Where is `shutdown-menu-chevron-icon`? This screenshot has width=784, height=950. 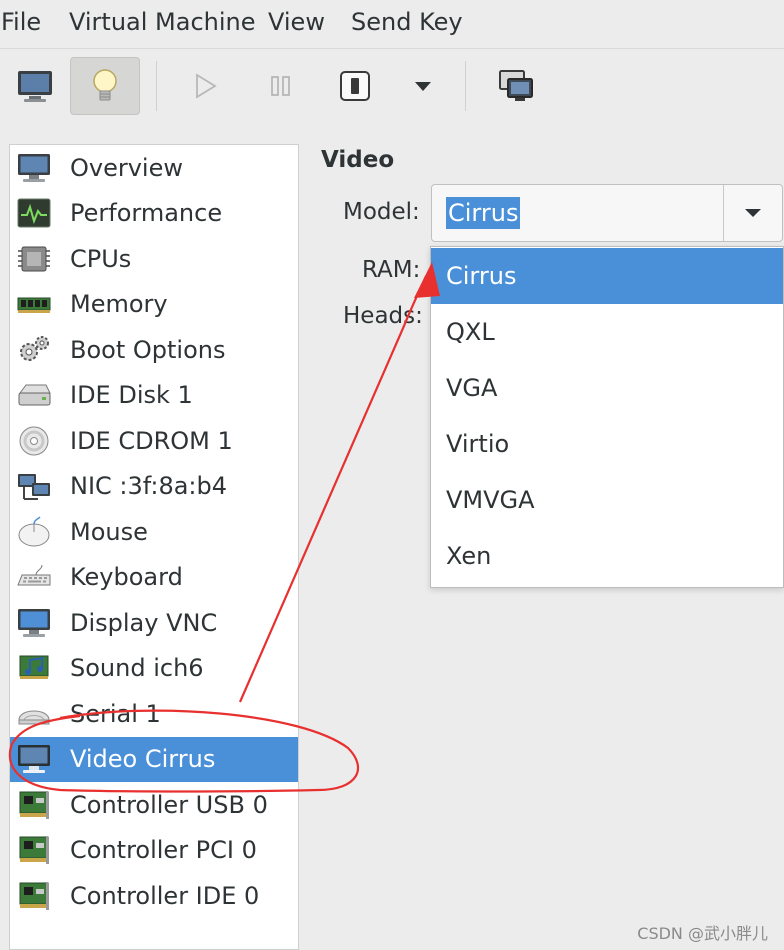
shutdown-menu-chevron-icon is located at coordinates (423, 86).